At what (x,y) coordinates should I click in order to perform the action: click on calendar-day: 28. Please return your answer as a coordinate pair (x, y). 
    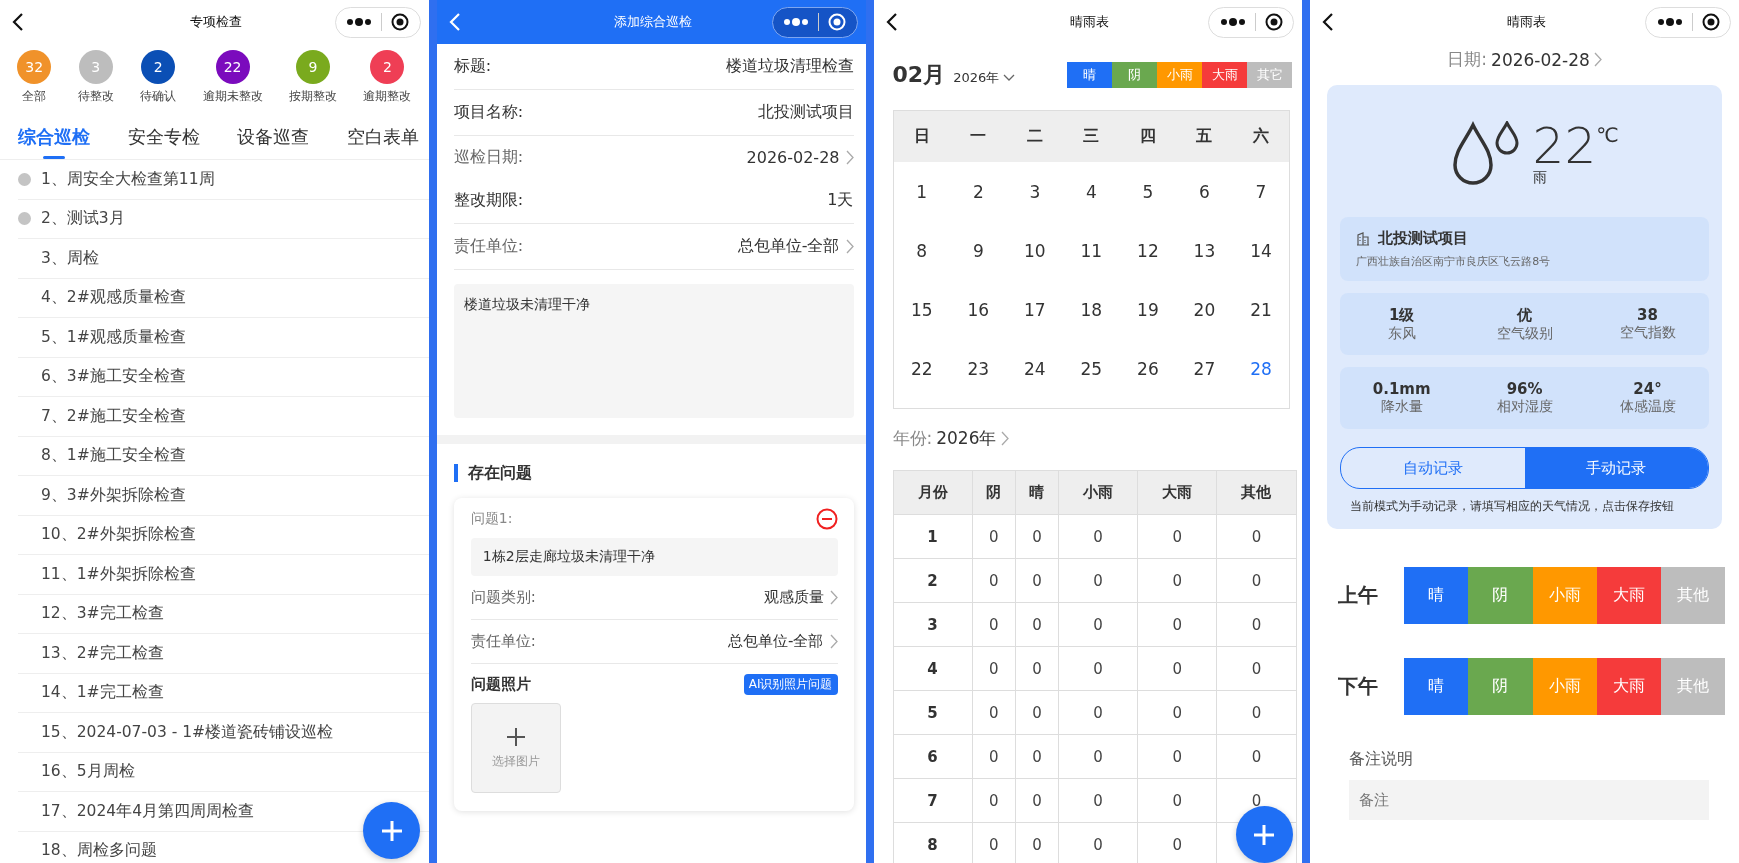
    Looking at the image, I should click on (1261, 368).